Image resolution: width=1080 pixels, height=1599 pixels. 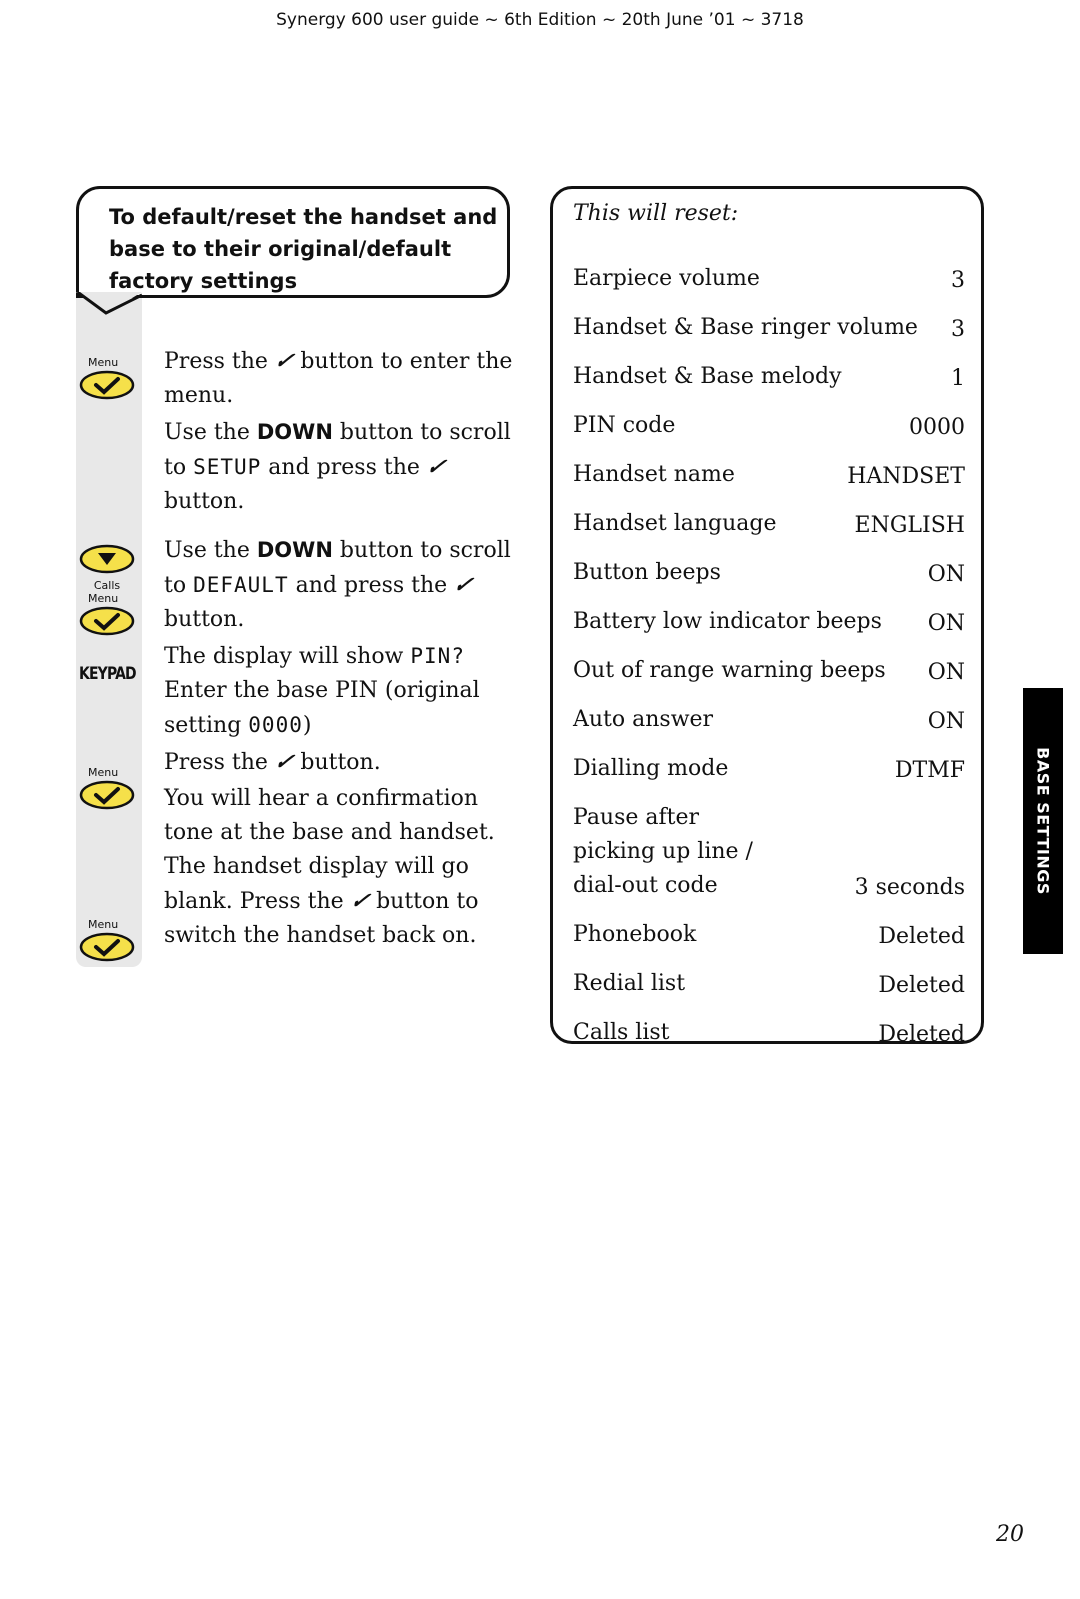 I want to click on setting-label: Redial list, so click(x=629, y=983).